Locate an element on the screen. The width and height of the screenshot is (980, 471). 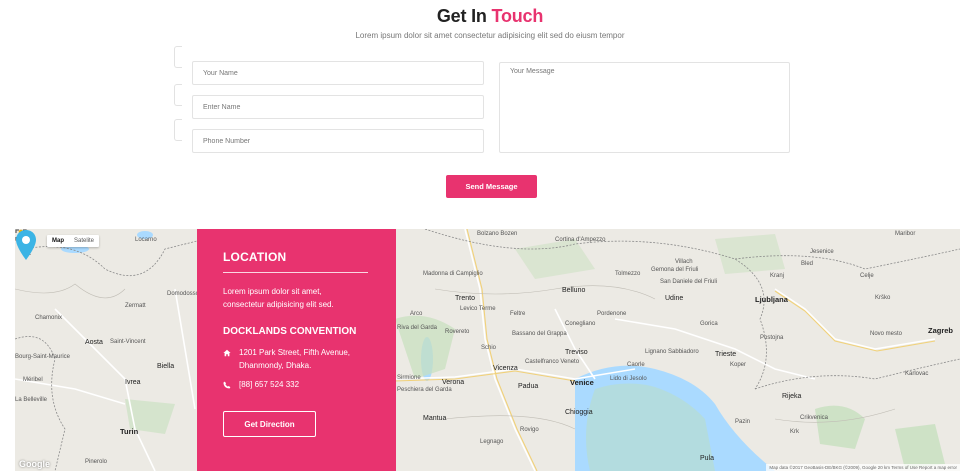
map-type-satellite-button: Satelite is located at coordinates (84, 241).